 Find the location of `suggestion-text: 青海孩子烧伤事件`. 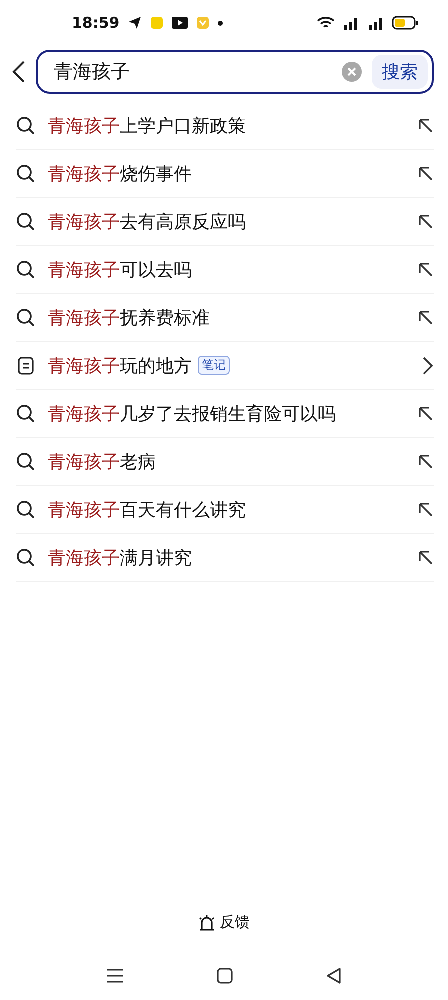

suggestion-text: 青海孩子烧伤事件 is located at coordinates (120, 174).